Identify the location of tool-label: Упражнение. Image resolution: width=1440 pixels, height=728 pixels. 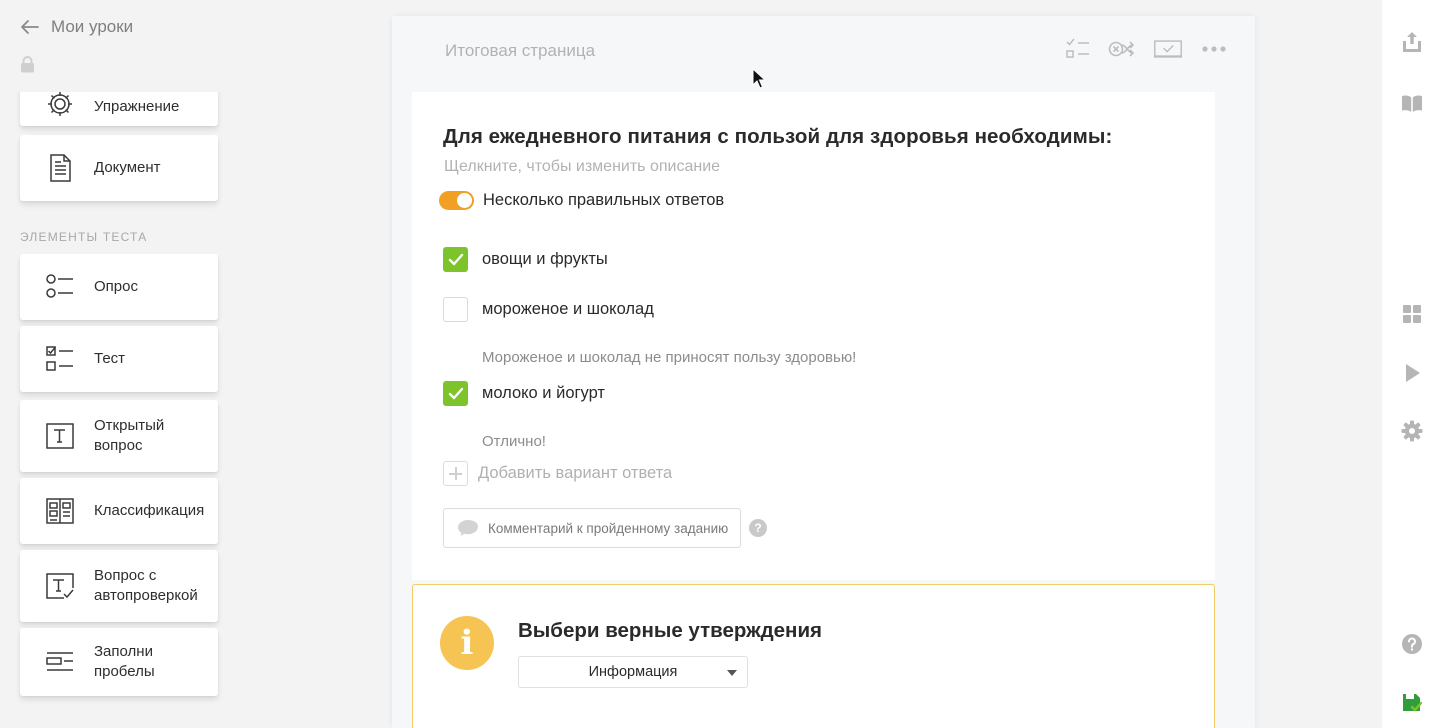
(137, 106).